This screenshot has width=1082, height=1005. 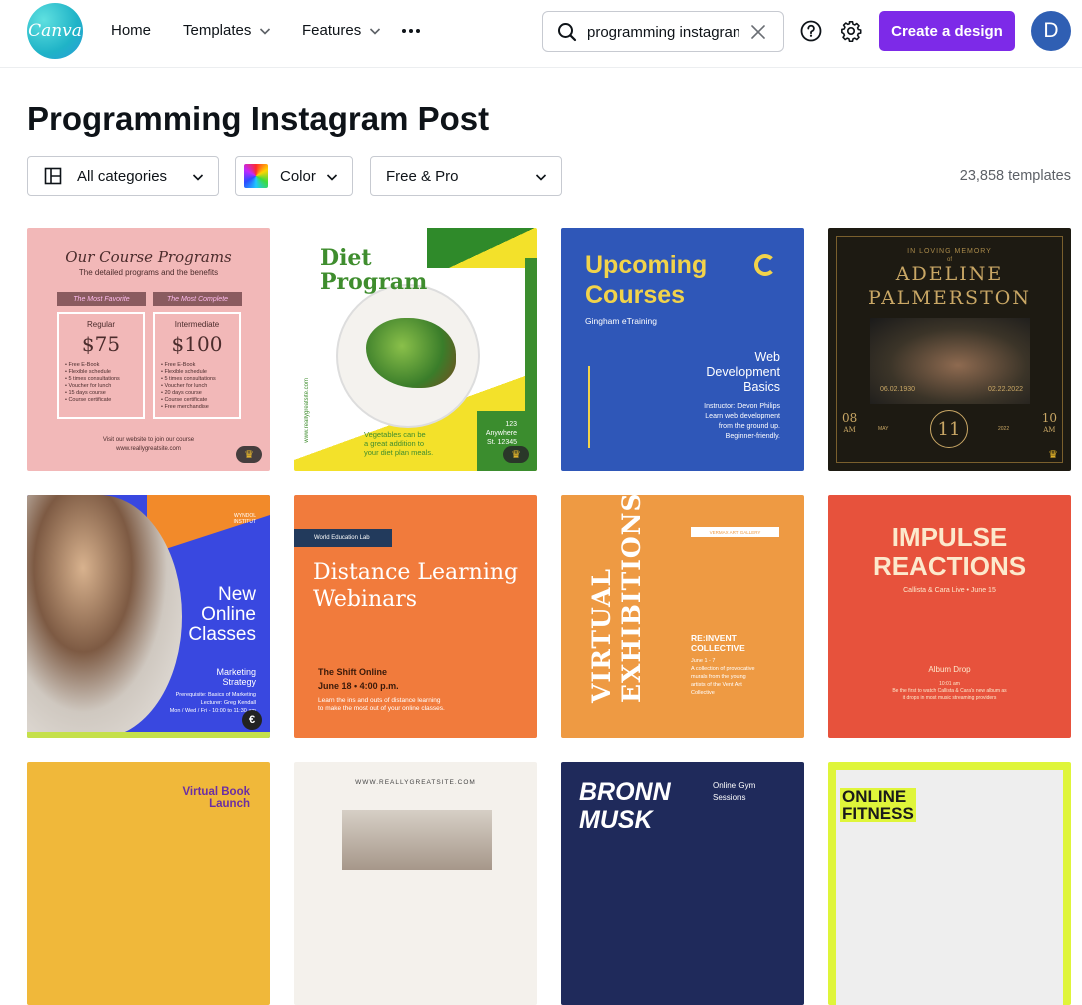 I want to click on student-photo, so click(x=104, y=616).